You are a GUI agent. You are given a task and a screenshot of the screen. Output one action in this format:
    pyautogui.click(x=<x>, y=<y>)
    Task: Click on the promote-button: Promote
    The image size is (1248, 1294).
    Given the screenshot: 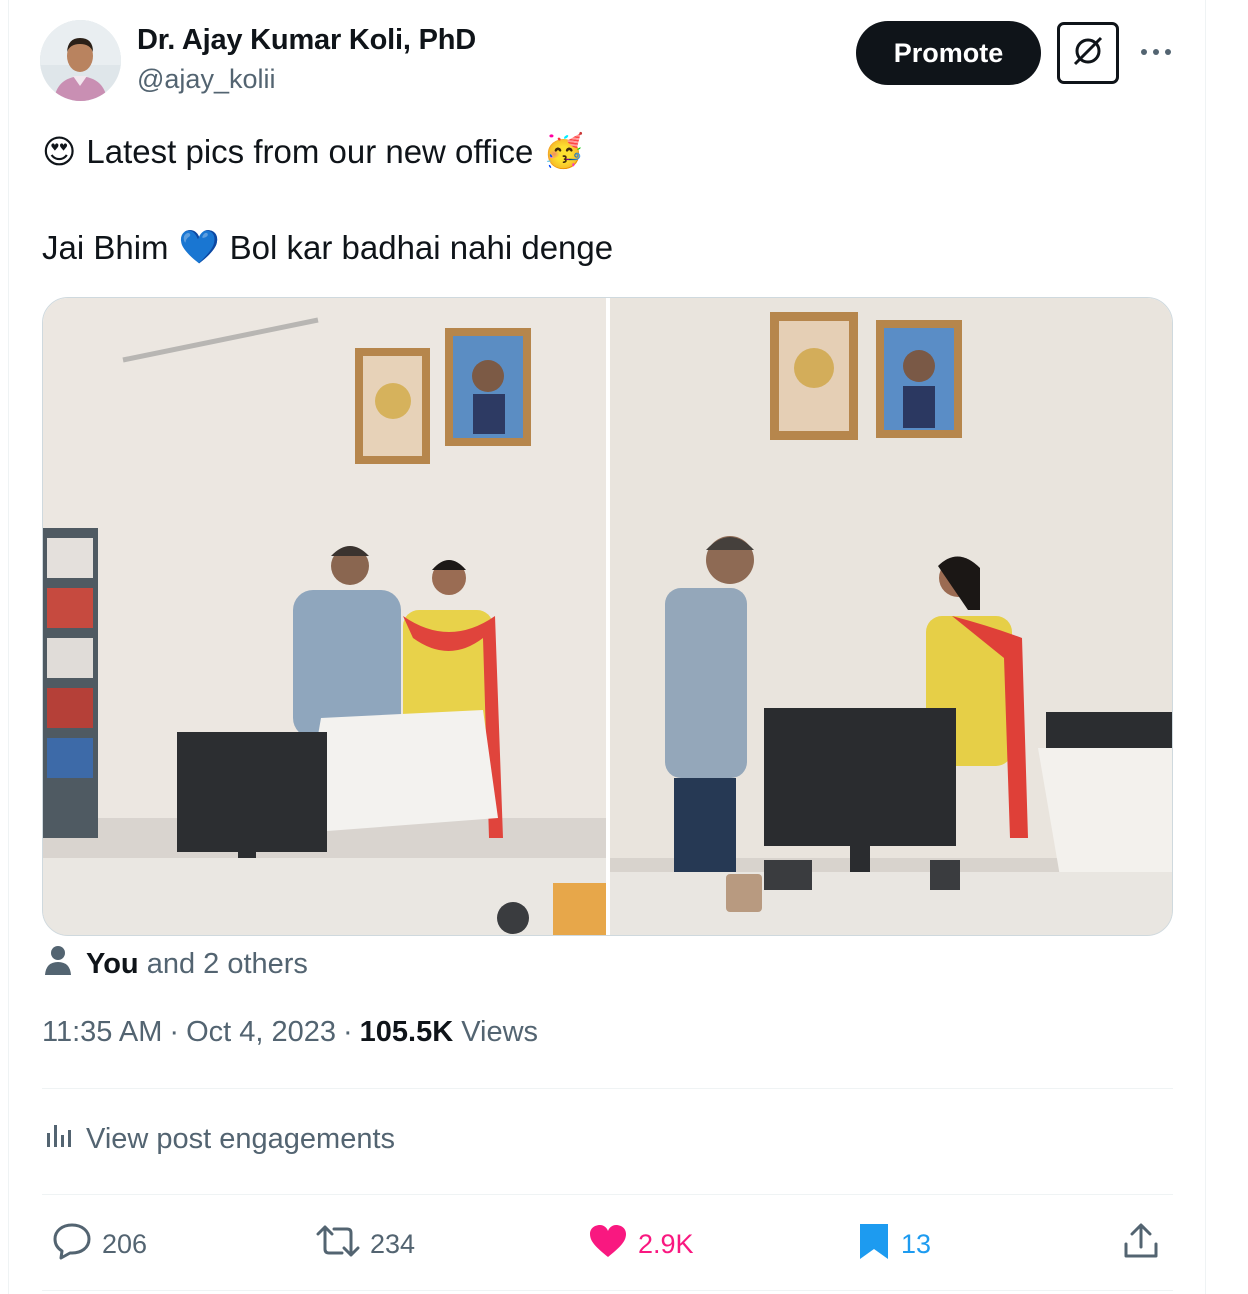 What is the action you would take?
    pyautogui.click(x=948, y=53)
    